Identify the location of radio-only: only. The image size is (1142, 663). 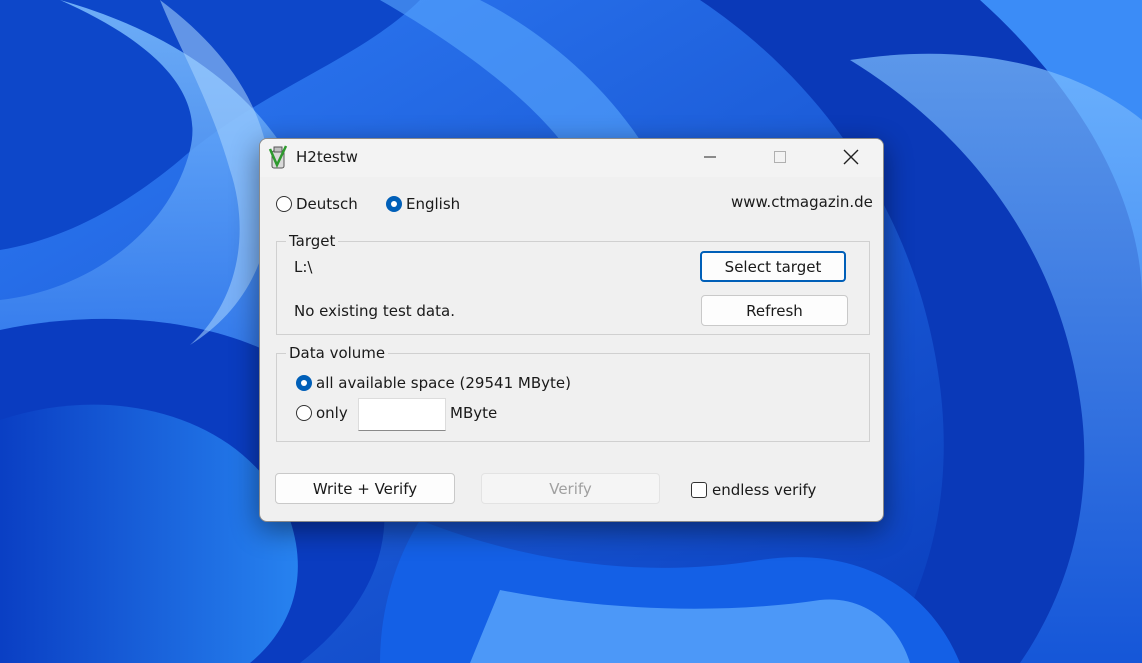
(322, 413).